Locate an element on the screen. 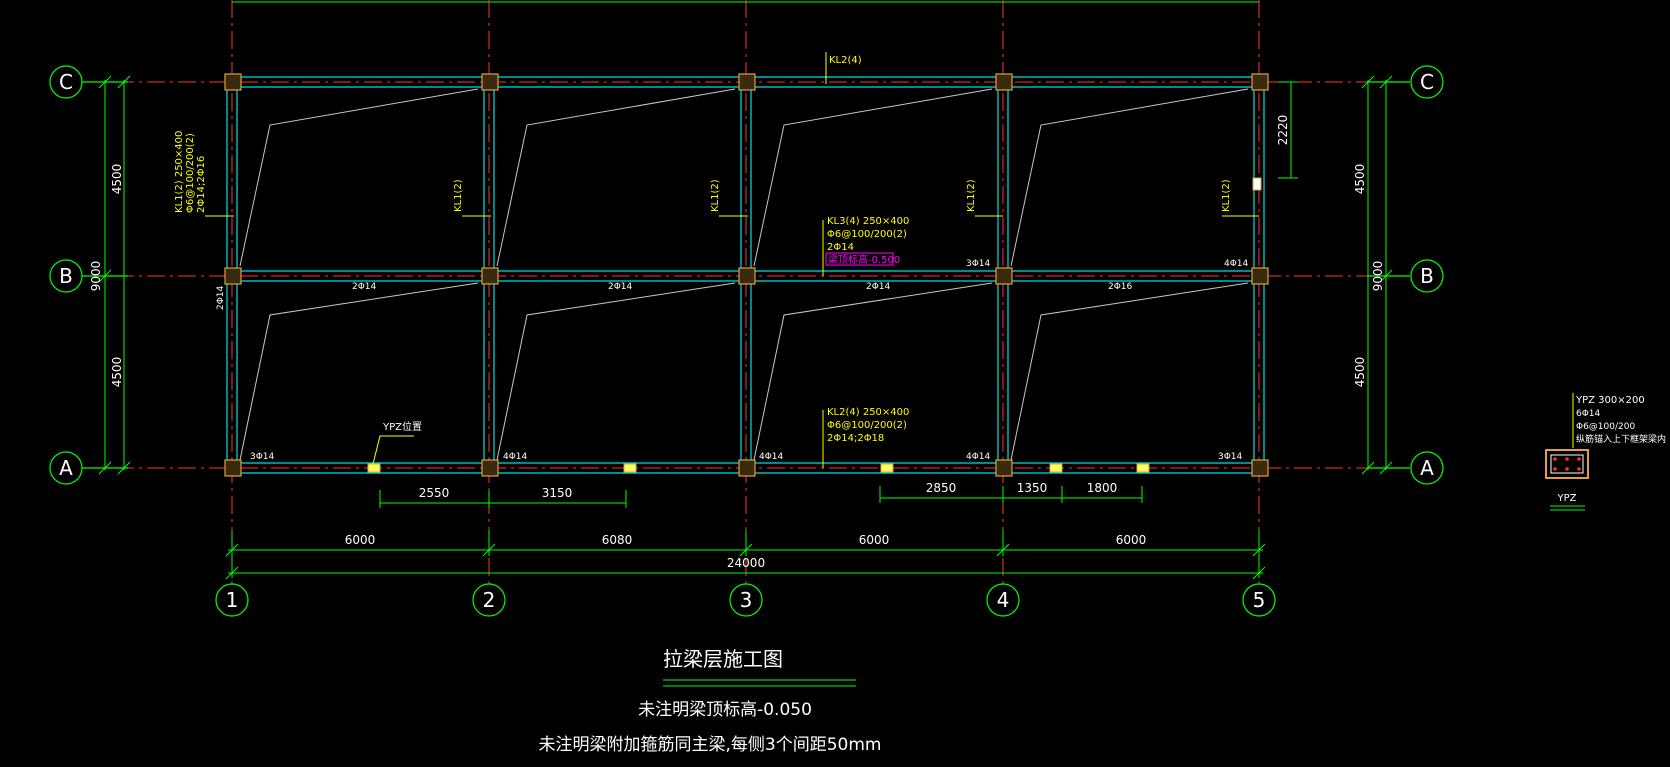 The width and height of the screenshot is (1670, 767). kl3-line2: Φ6@100/200(2) is located at coordinates (867, 234).